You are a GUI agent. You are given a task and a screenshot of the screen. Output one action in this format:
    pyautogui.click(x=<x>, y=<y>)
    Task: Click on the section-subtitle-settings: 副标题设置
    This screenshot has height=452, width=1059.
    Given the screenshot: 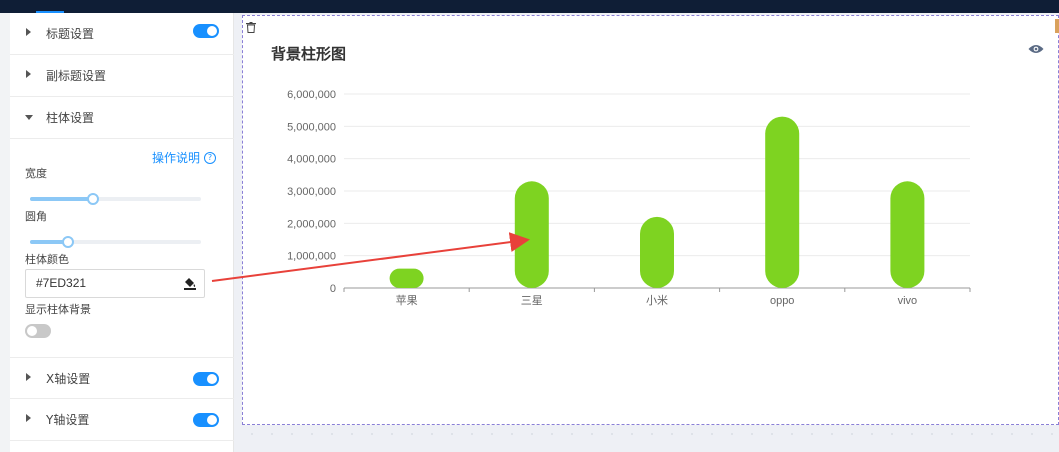 What is the action you would take?
    pyautogui.click(x=122, y=76)
    